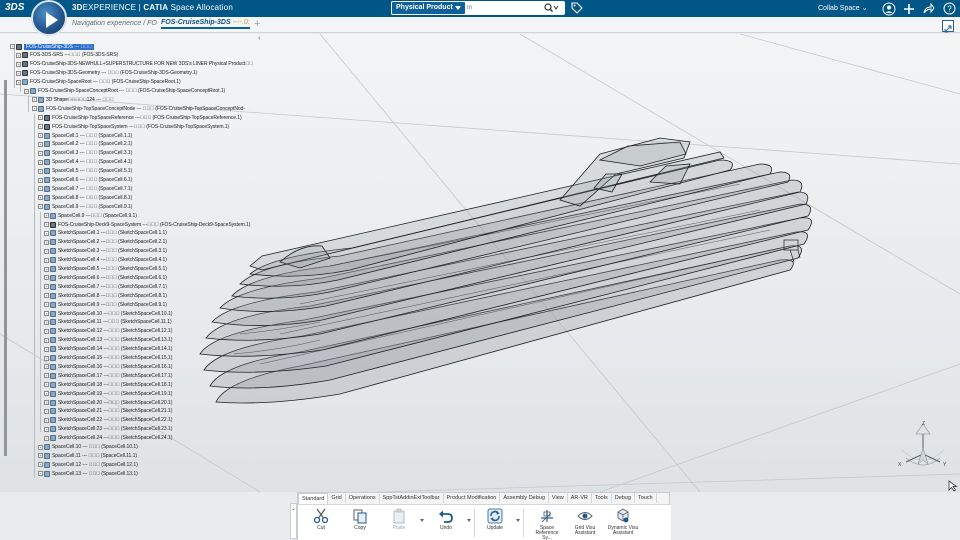 The width and height of the screenshot is (960, 540). I want to click on compass-logo-button, so click(49, 18).